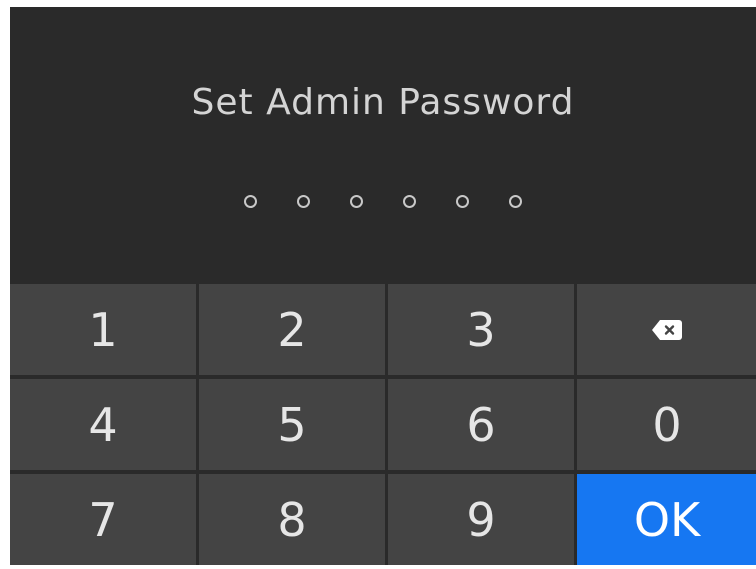 The width and height of the screenshot is (756, 569). Describe the element at coordinates (292, 424) in the screenshot. I see `key-5: 5` at that location.